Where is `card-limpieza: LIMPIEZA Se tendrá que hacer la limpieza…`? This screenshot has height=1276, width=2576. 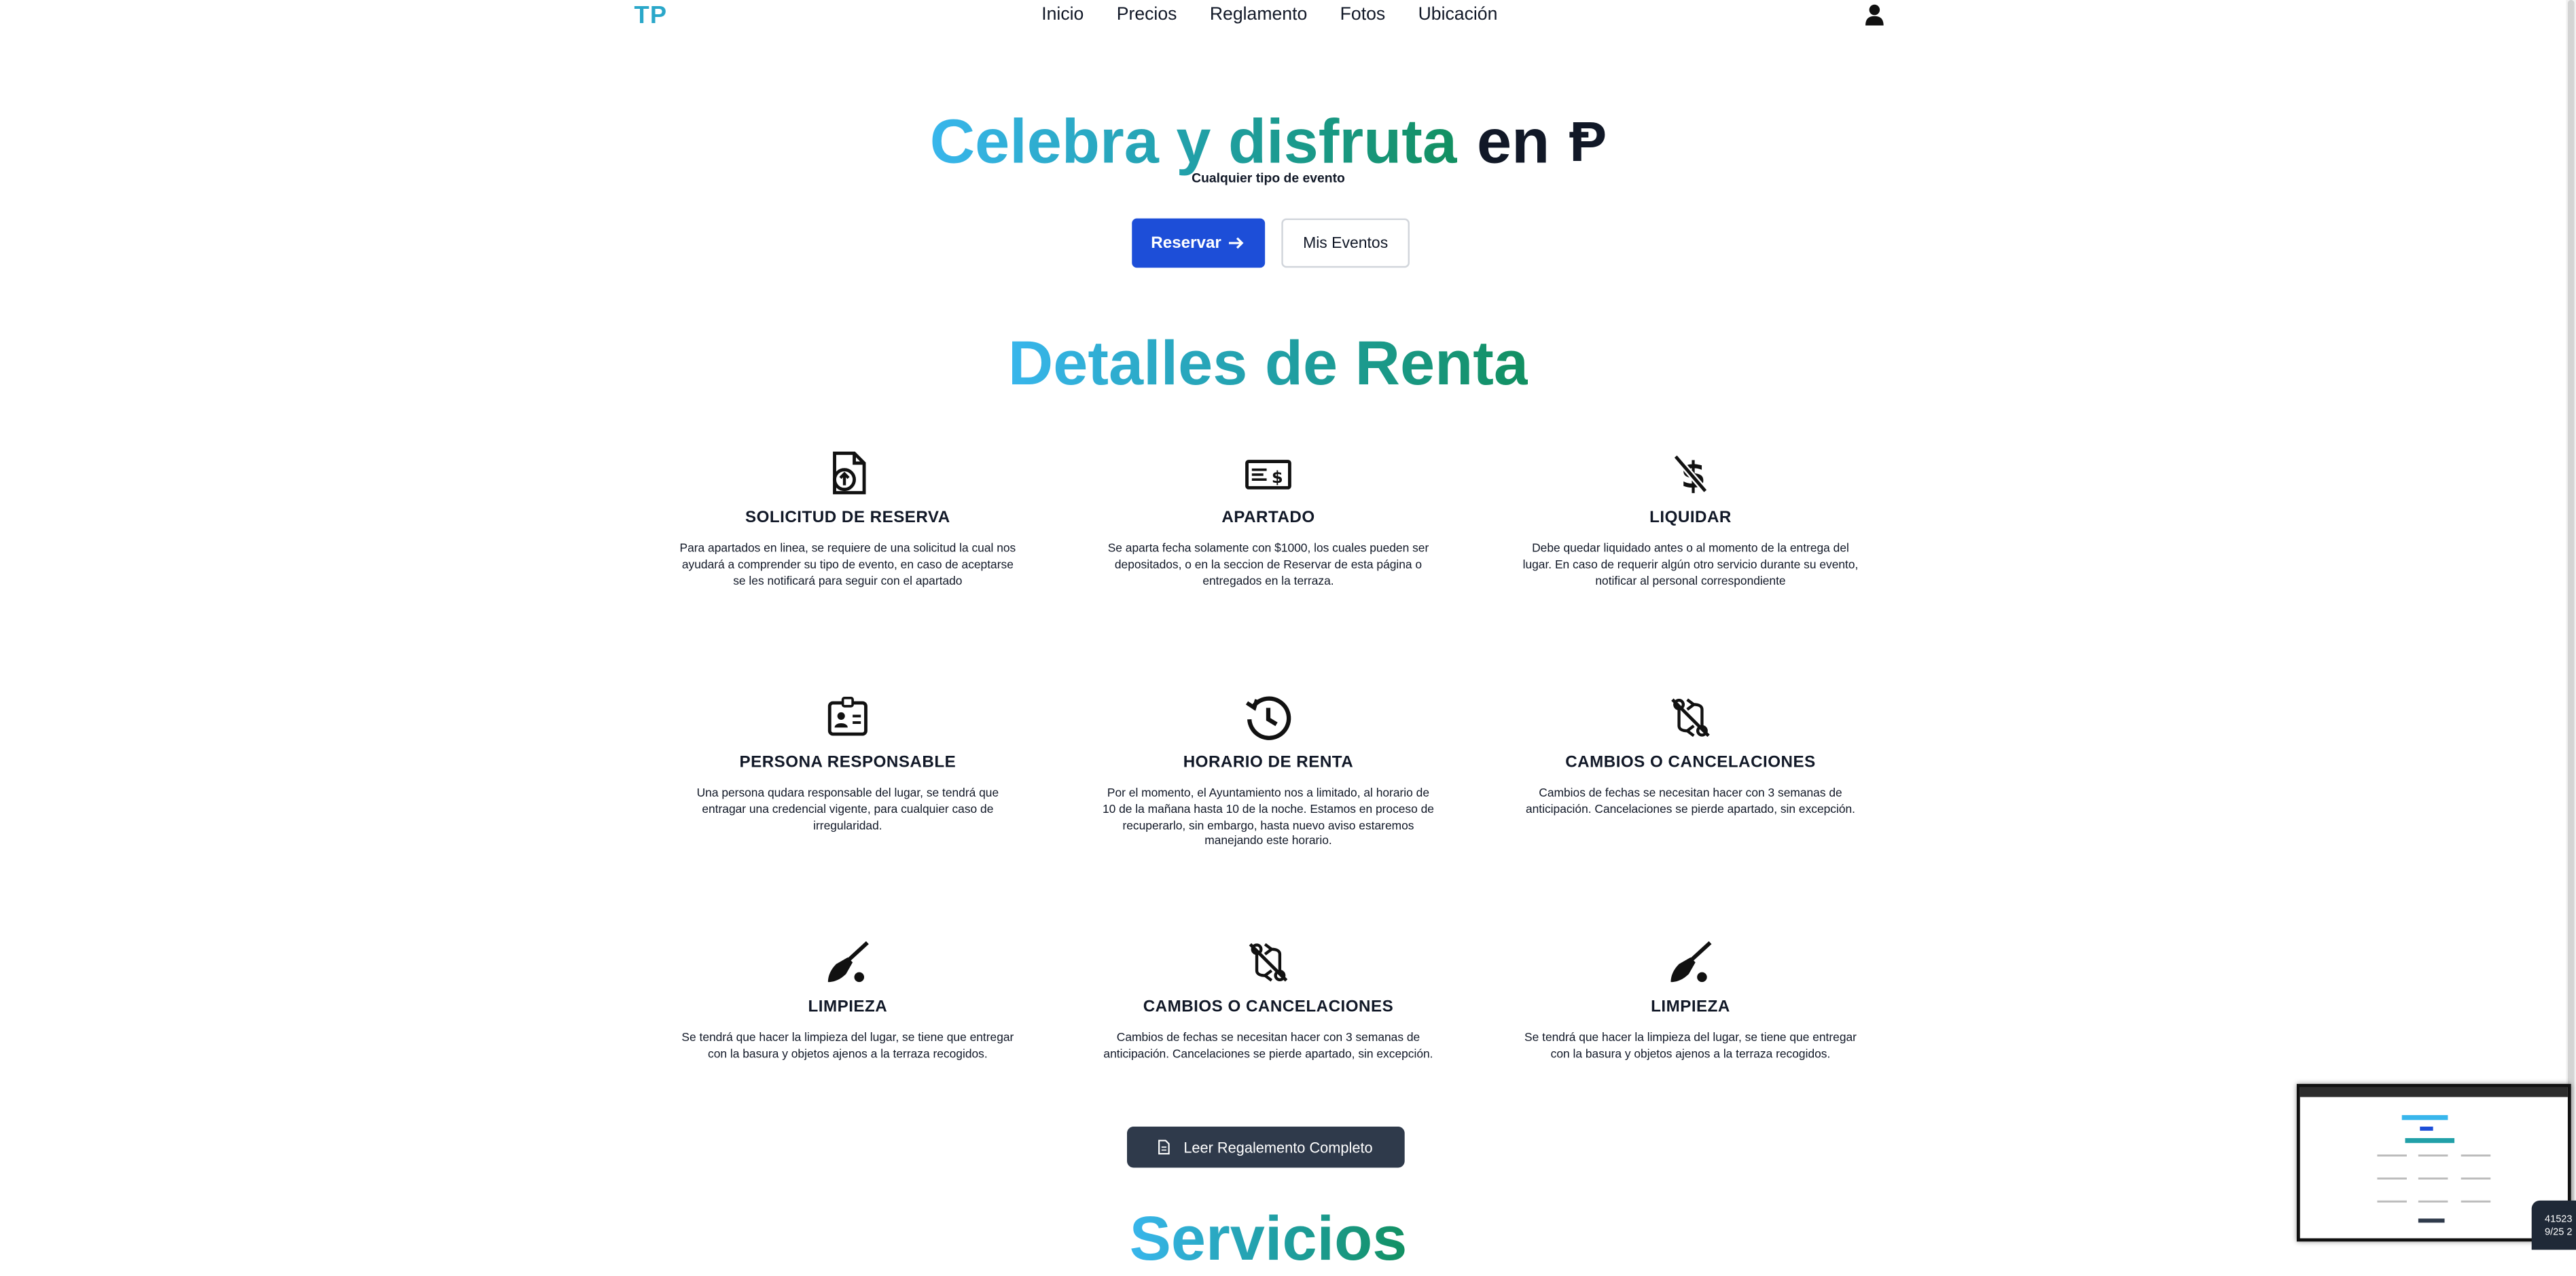 card-limpieza: LIMPIEZA Se tendrá que hacer la limpieza… is located at coordinates (848, 1000).